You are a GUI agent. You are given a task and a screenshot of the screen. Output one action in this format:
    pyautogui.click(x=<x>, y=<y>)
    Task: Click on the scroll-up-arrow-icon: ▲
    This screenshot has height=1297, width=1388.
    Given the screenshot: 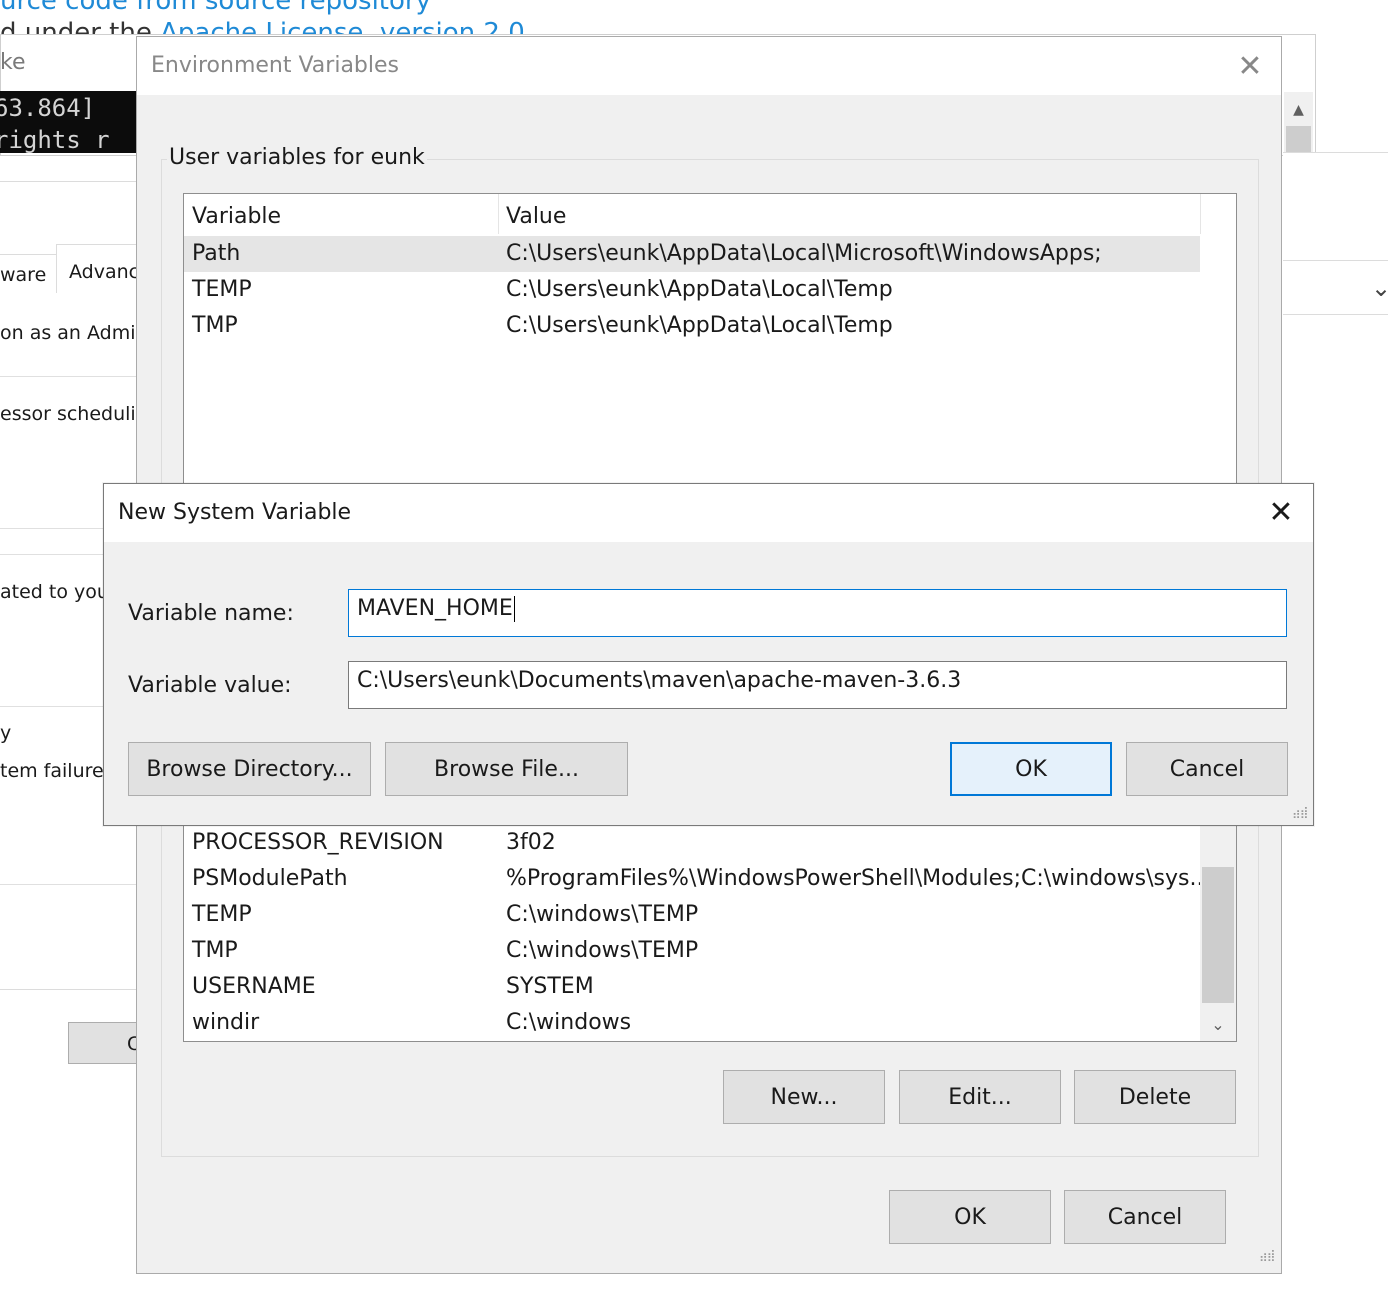 What is the action you would take?
    pyautogui.click(x=1298, y=110)
    